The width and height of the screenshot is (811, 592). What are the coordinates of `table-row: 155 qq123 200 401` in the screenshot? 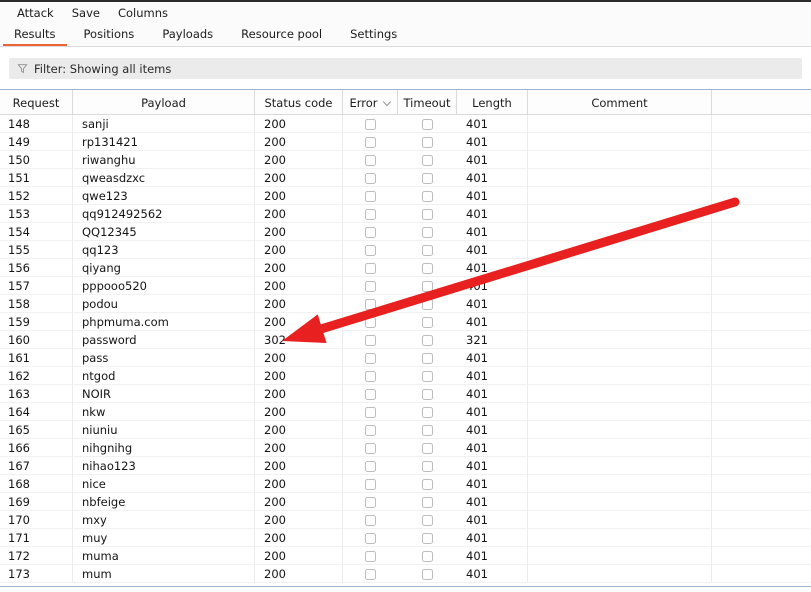 It's located at (405, 250).